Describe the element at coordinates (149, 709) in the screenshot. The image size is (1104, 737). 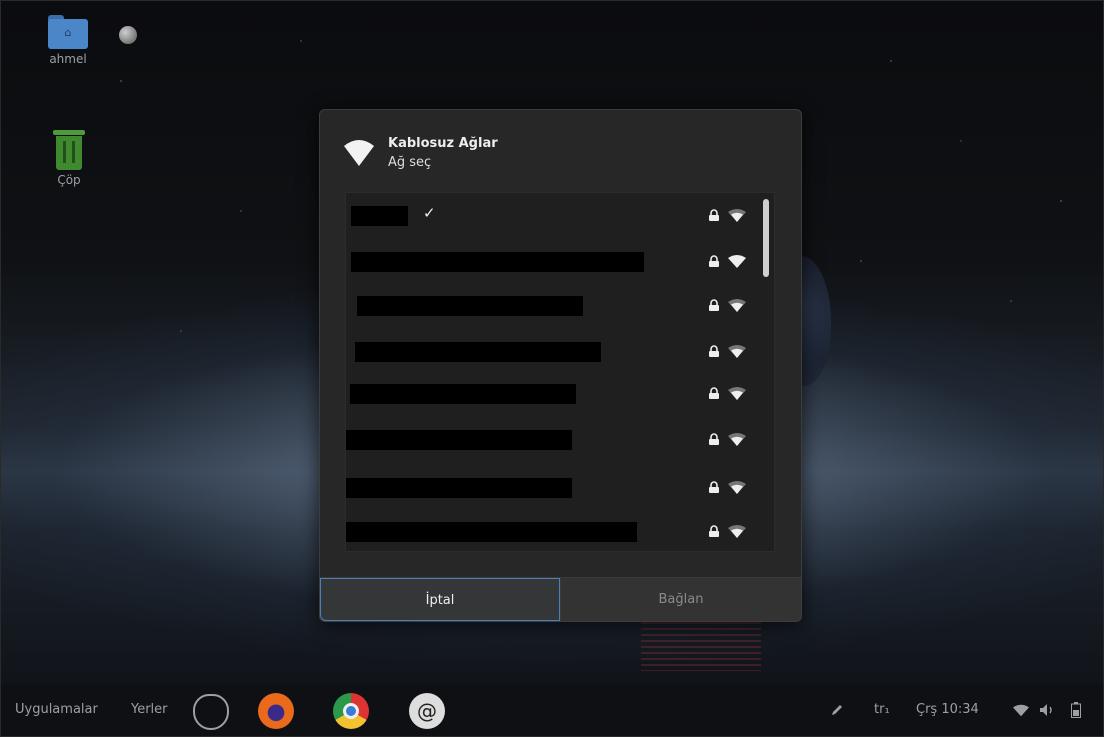
I see `places-menu: Yerler` at that location.